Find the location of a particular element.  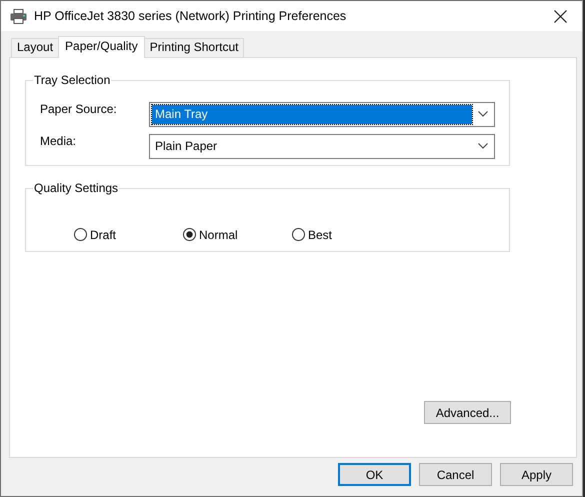

dropdown: Plain Paper is located at coordinates (322, 146).